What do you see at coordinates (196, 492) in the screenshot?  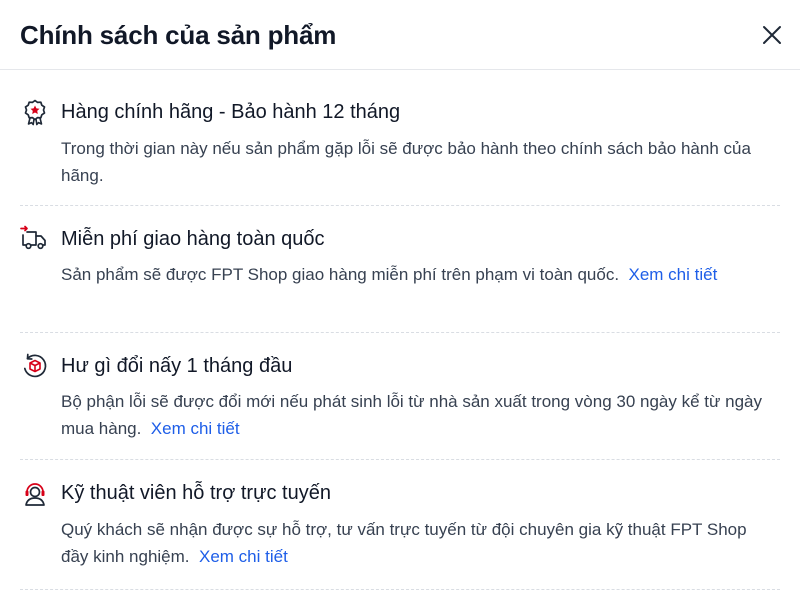 I see `policy-title: Kỹ thuật viên hỗ trợ trực tuyến` at bounding box center [196, 492].